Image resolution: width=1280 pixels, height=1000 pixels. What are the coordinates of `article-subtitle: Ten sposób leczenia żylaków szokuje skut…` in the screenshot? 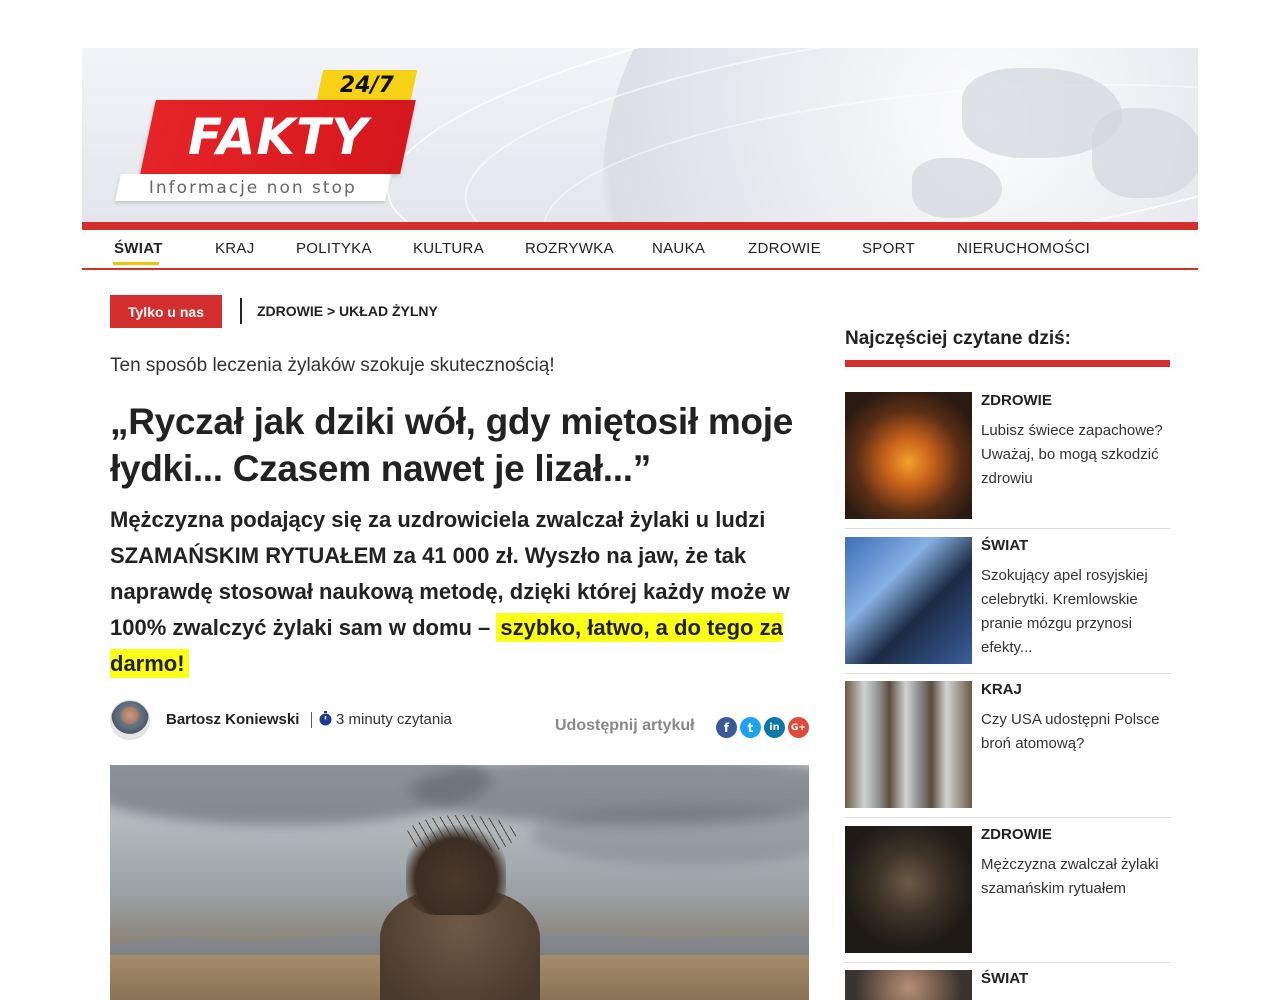 It's located at (332, 365).